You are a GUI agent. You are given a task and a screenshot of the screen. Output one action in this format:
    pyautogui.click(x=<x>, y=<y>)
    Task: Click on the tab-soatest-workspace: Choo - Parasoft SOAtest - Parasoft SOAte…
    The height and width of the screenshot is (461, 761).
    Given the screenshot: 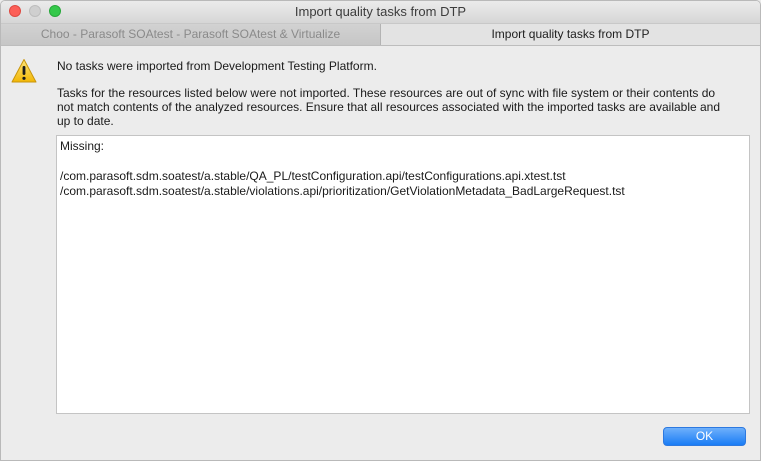 What is the action you would take?
    pyautogui.click(x=191, y=34)
    